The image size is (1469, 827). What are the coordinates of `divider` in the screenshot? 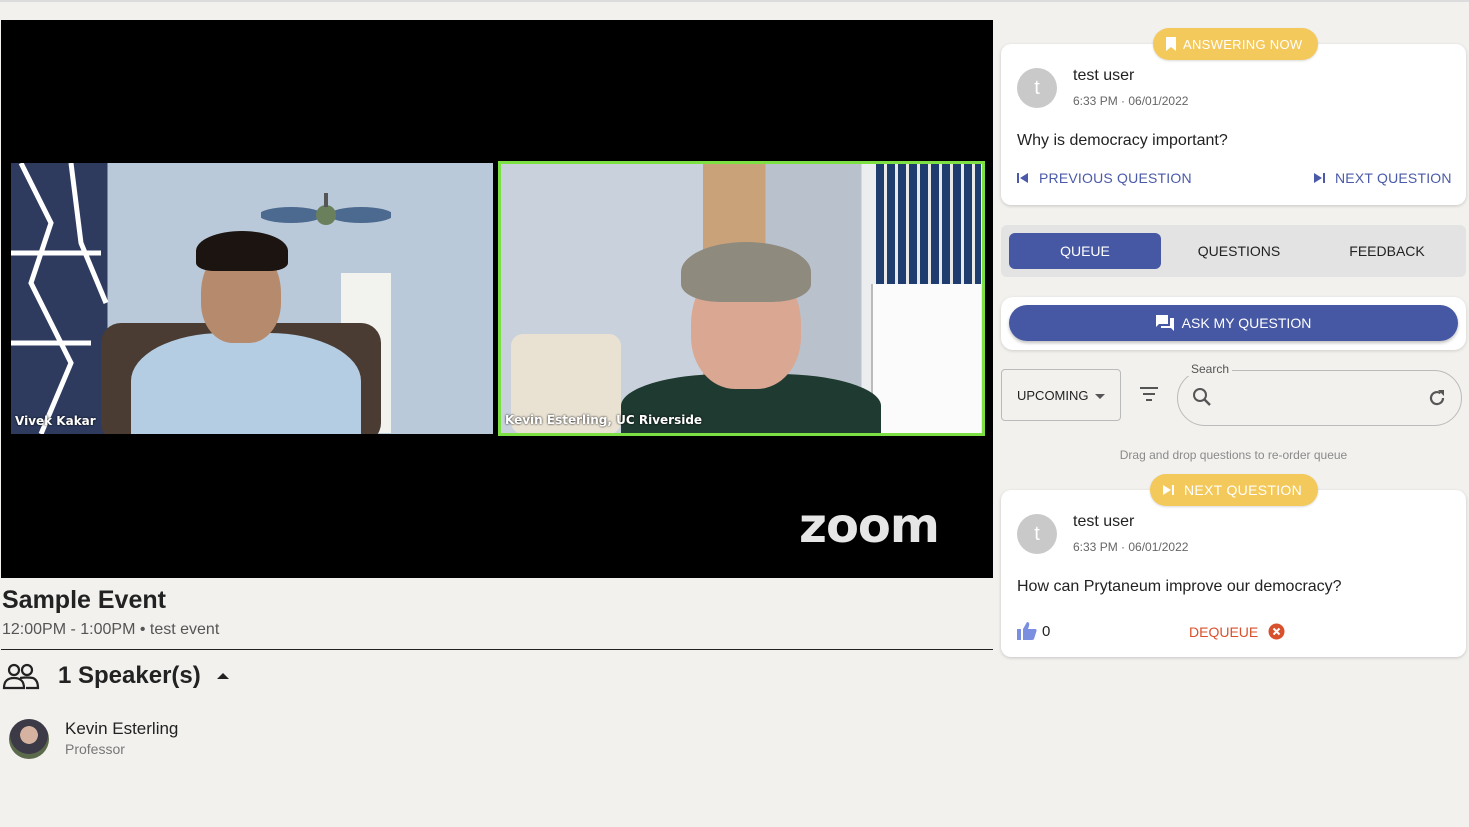 It's located at (497, 649).